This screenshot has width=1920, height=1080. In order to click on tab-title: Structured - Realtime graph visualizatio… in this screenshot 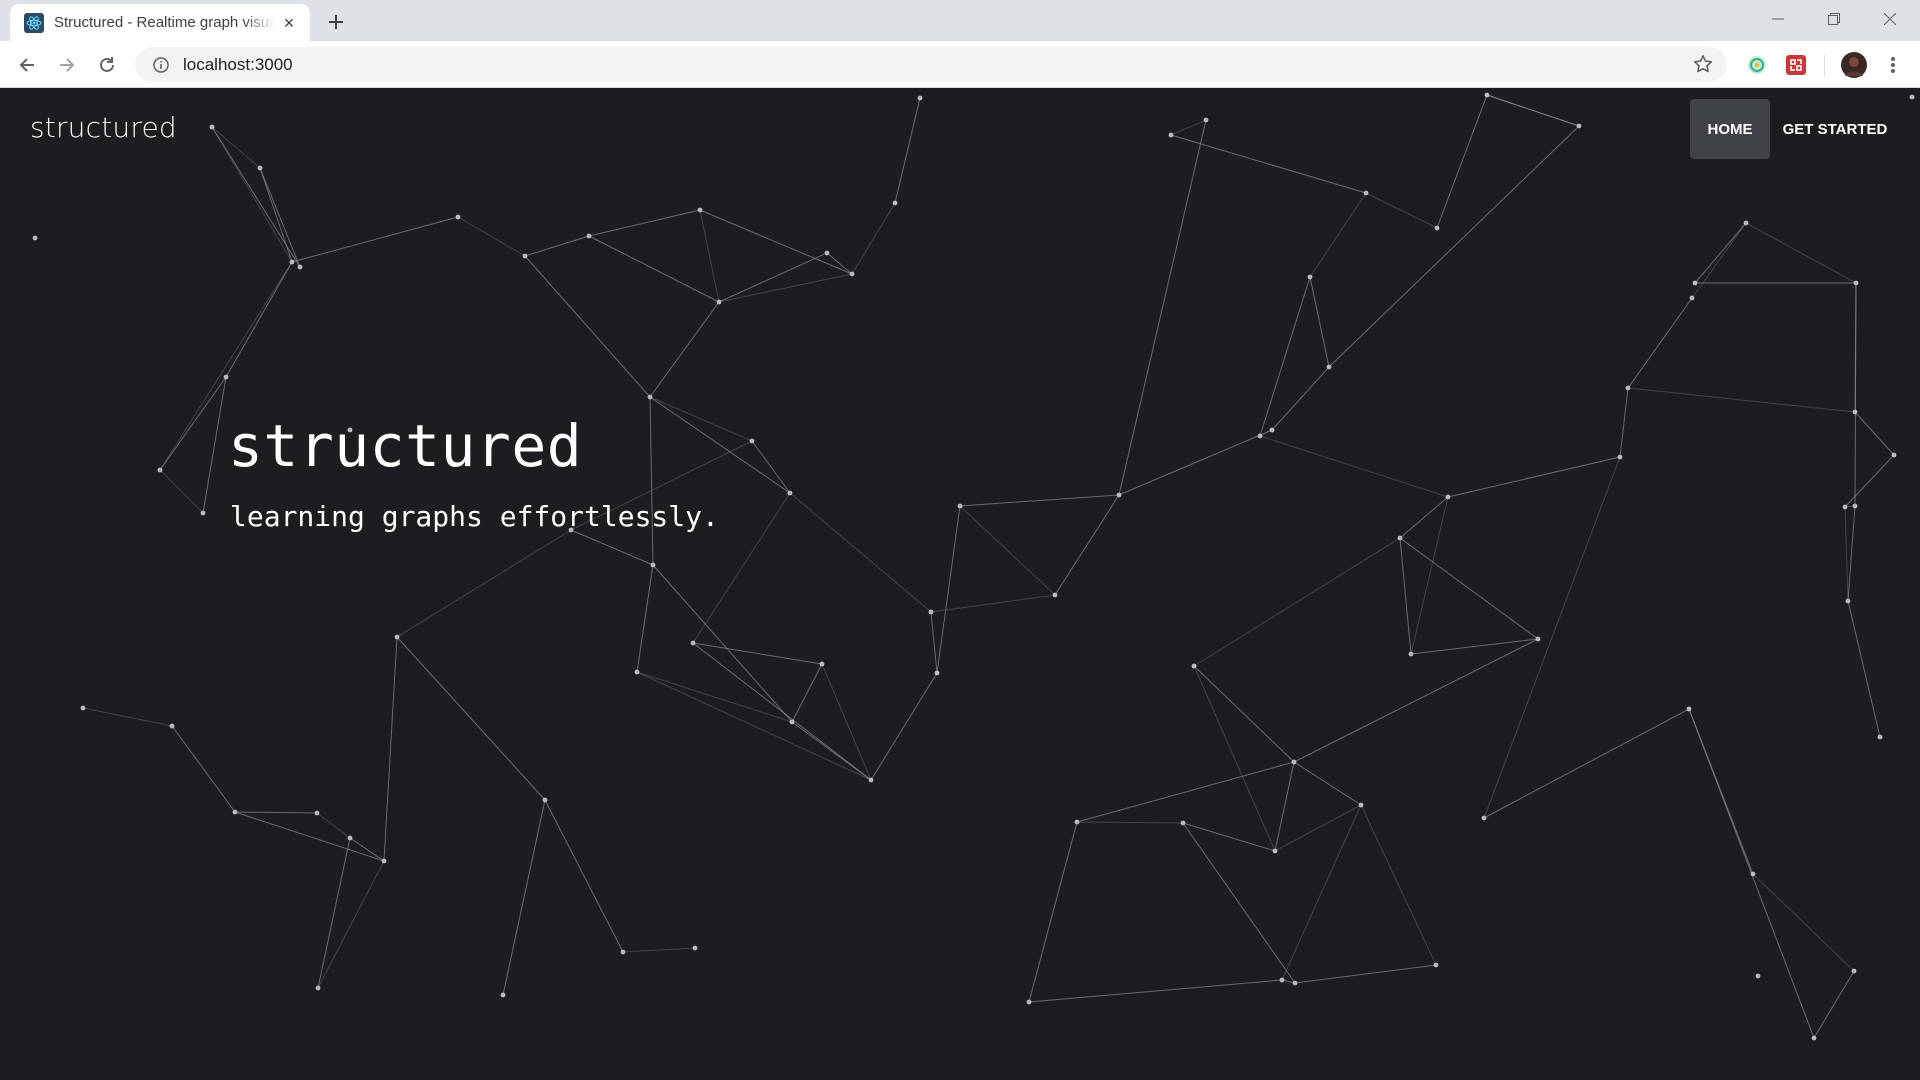, I will do `click(165, 22)`.